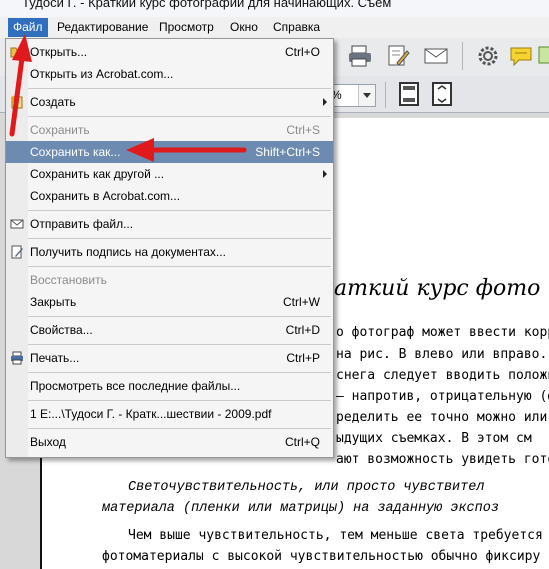  I want to click on red-arrow-to-save-as, so click(186, 150).